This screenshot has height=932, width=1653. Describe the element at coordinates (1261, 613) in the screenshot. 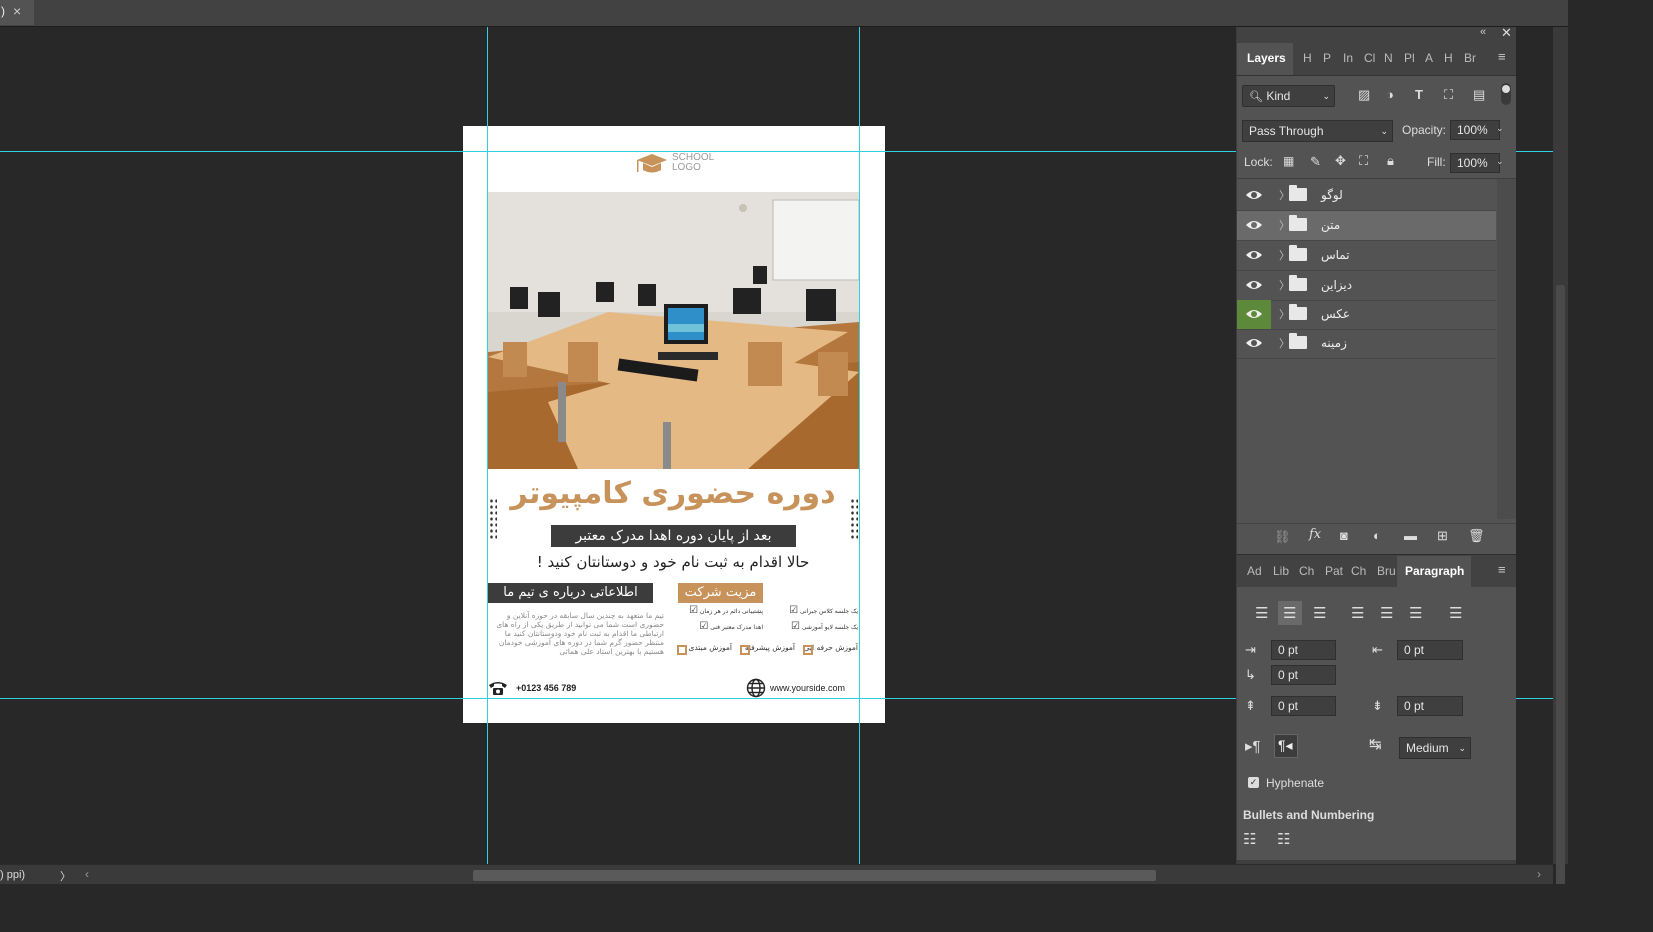

I see `align-left-icon: ☰` at that location.